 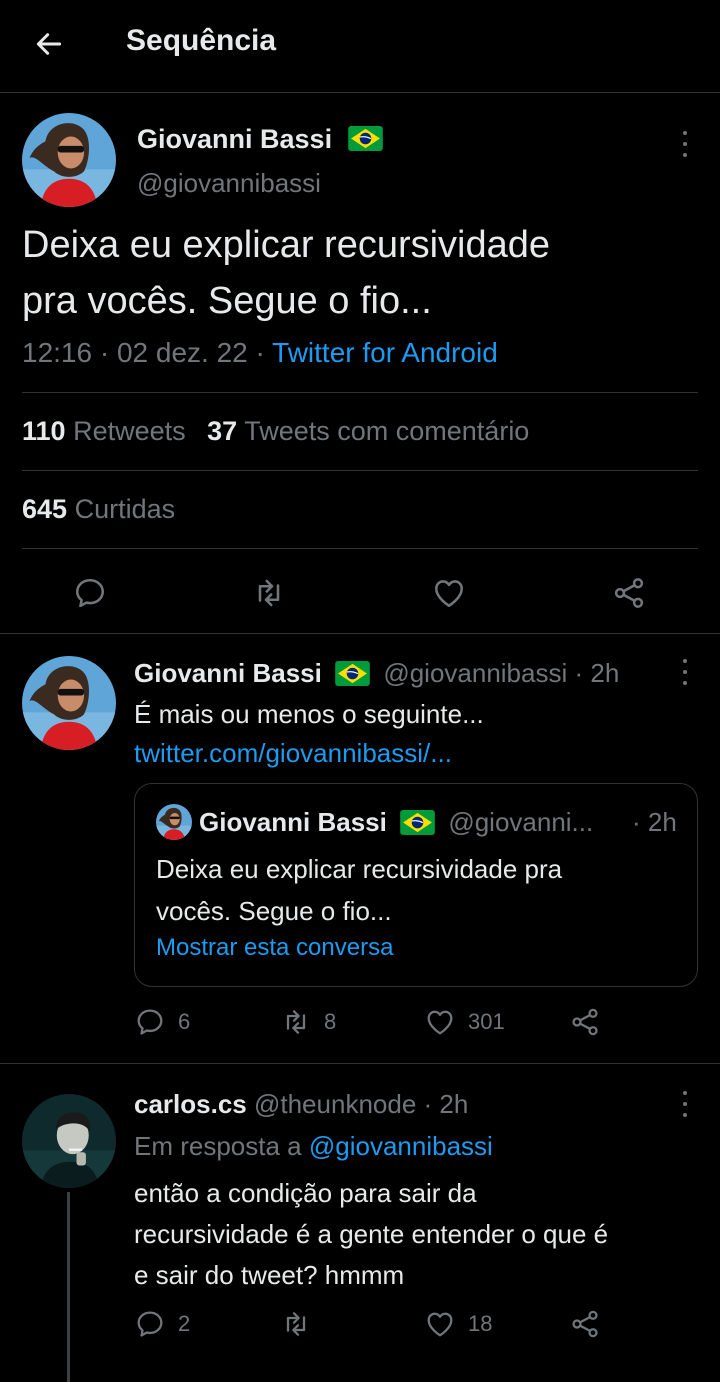 I want to click on author-row: carlos.cs @theunknode · 2h, so click(x=301, y=1104).